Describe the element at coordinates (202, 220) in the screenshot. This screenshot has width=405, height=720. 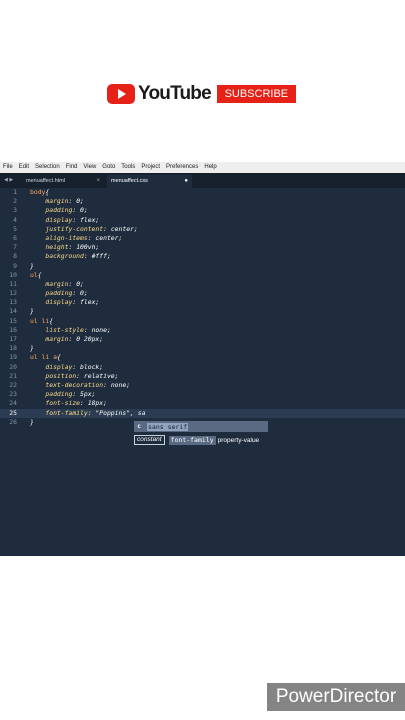
I see `code-line: 4 display: flex;` at that location.